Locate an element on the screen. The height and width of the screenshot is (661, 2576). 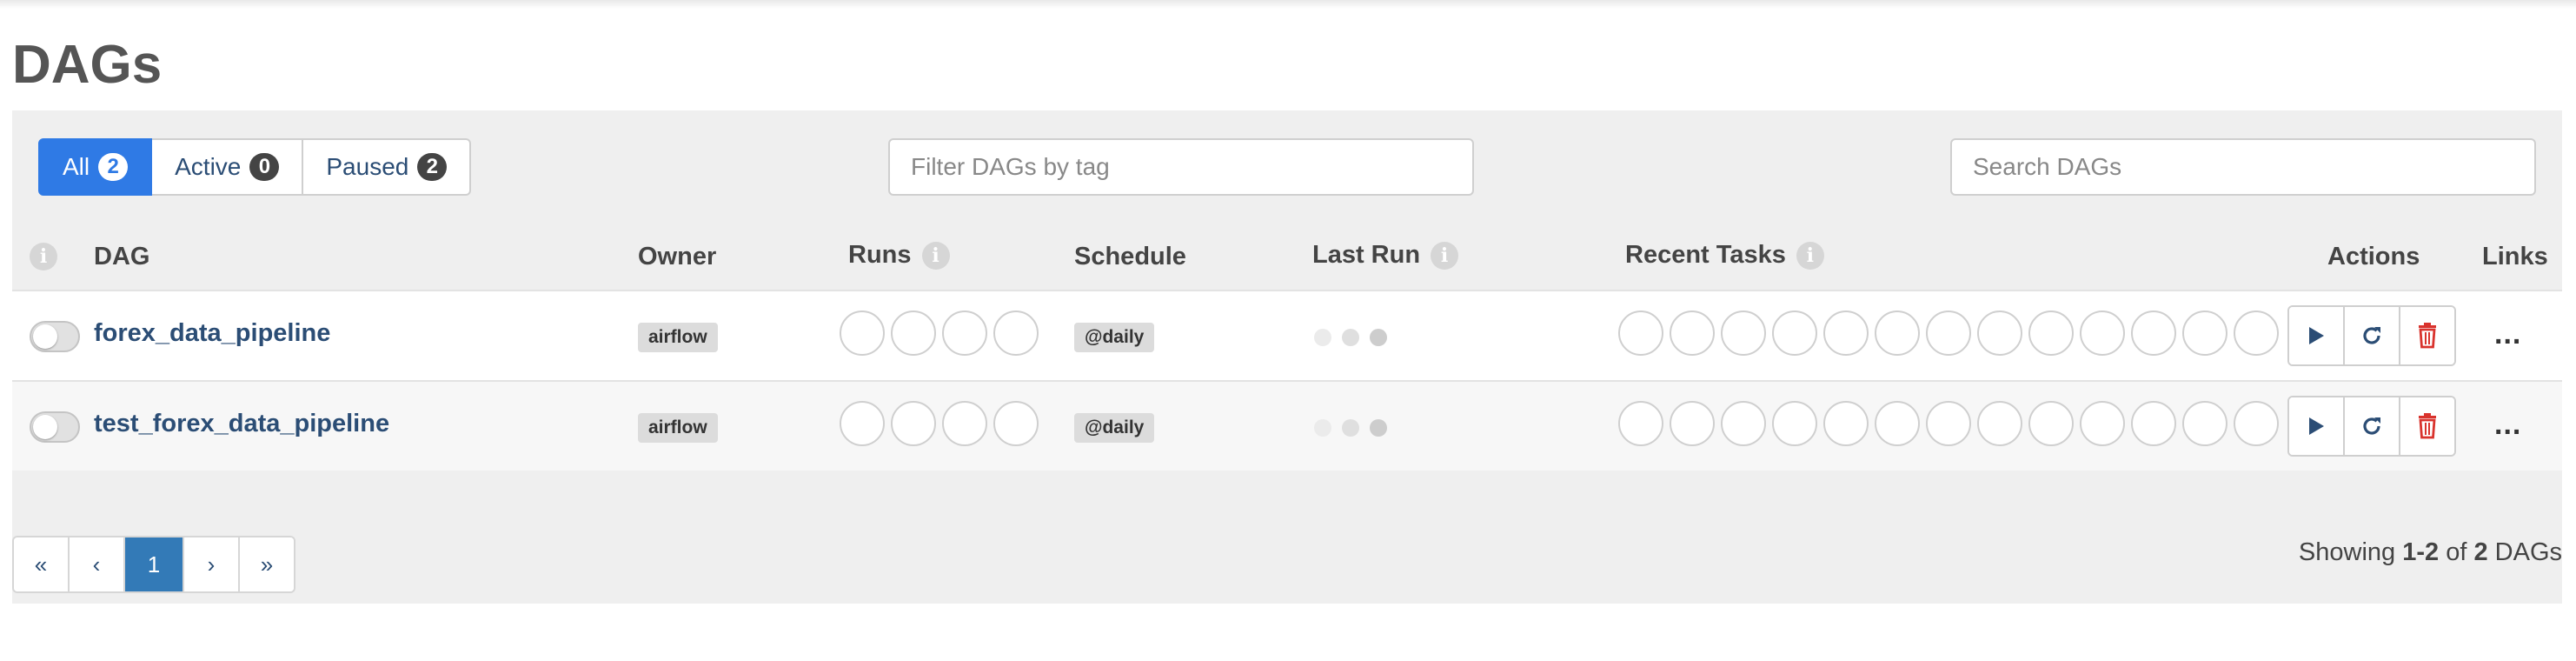
header-dag: DAG is located at coordinates (121, 257).